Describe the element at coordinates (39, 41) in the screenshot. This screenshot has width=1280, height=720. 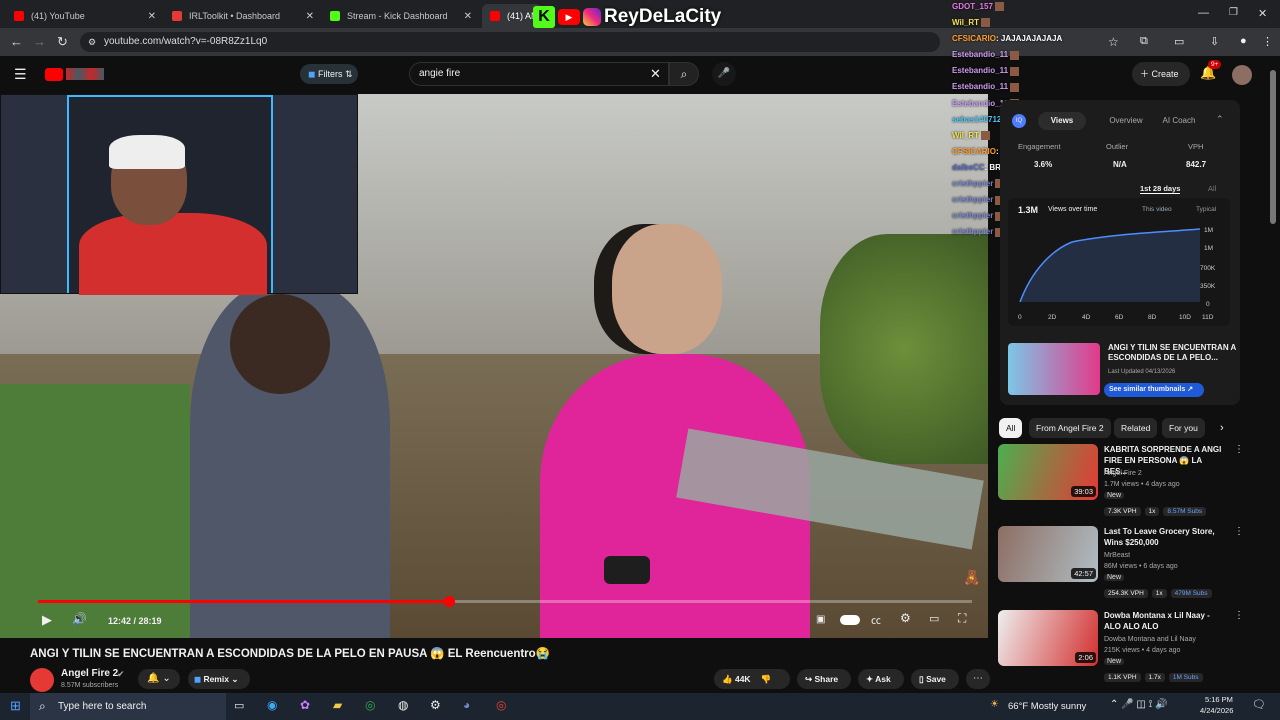
I see `forward-icon: →` at that location.